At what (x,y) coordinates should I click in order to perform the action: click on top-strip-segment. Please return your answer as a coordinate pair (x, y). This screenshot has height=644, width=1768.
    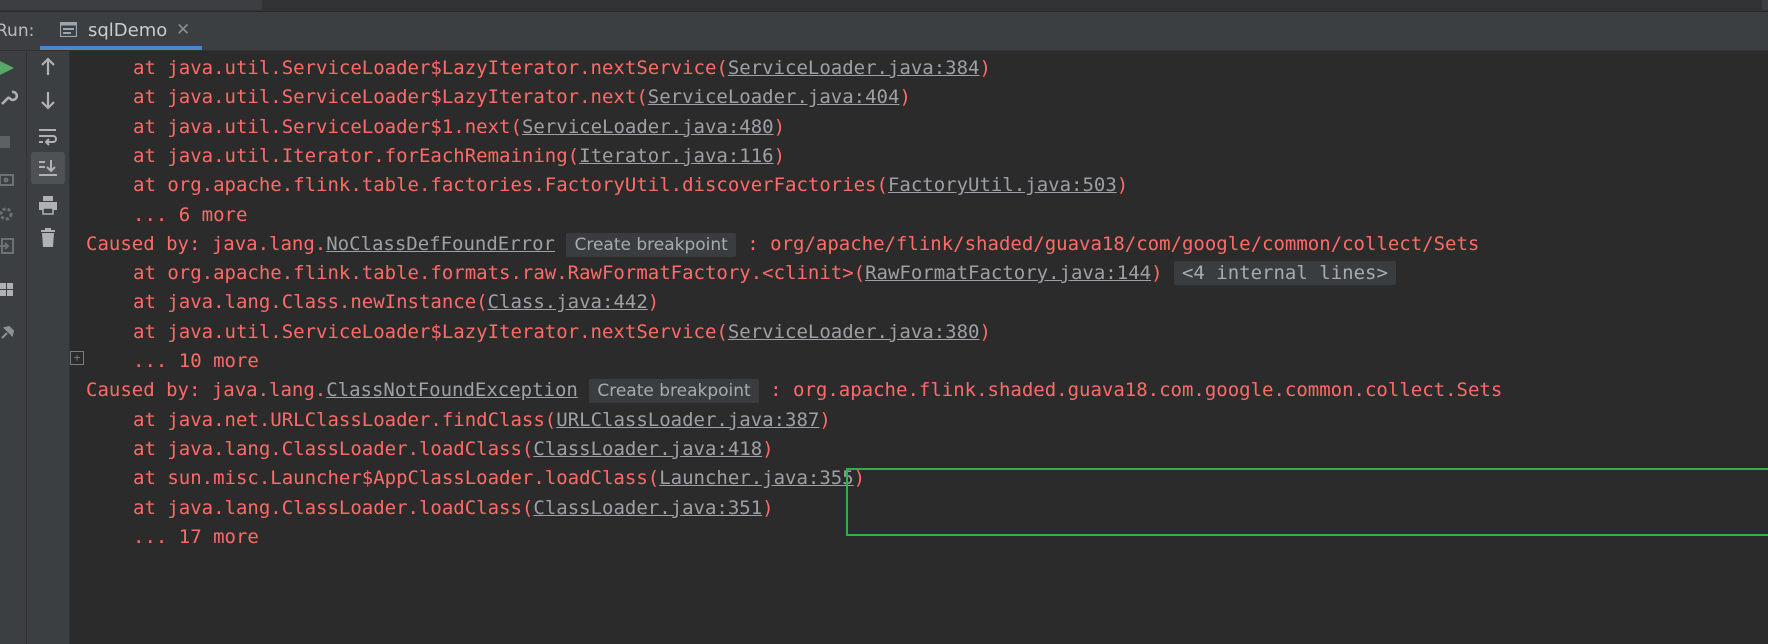
    Looking at the image, I should click on (1012, 5).